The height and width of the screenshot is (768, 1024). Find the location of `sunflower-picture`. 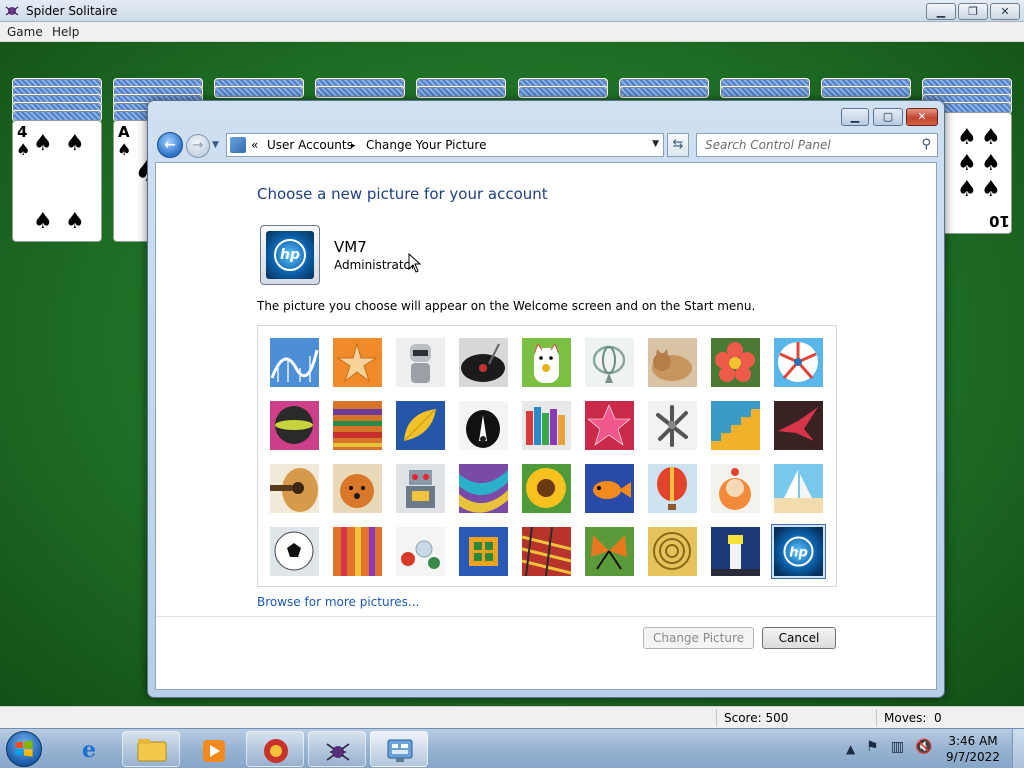

sunflower-picture is located at coordinates (546, 488).